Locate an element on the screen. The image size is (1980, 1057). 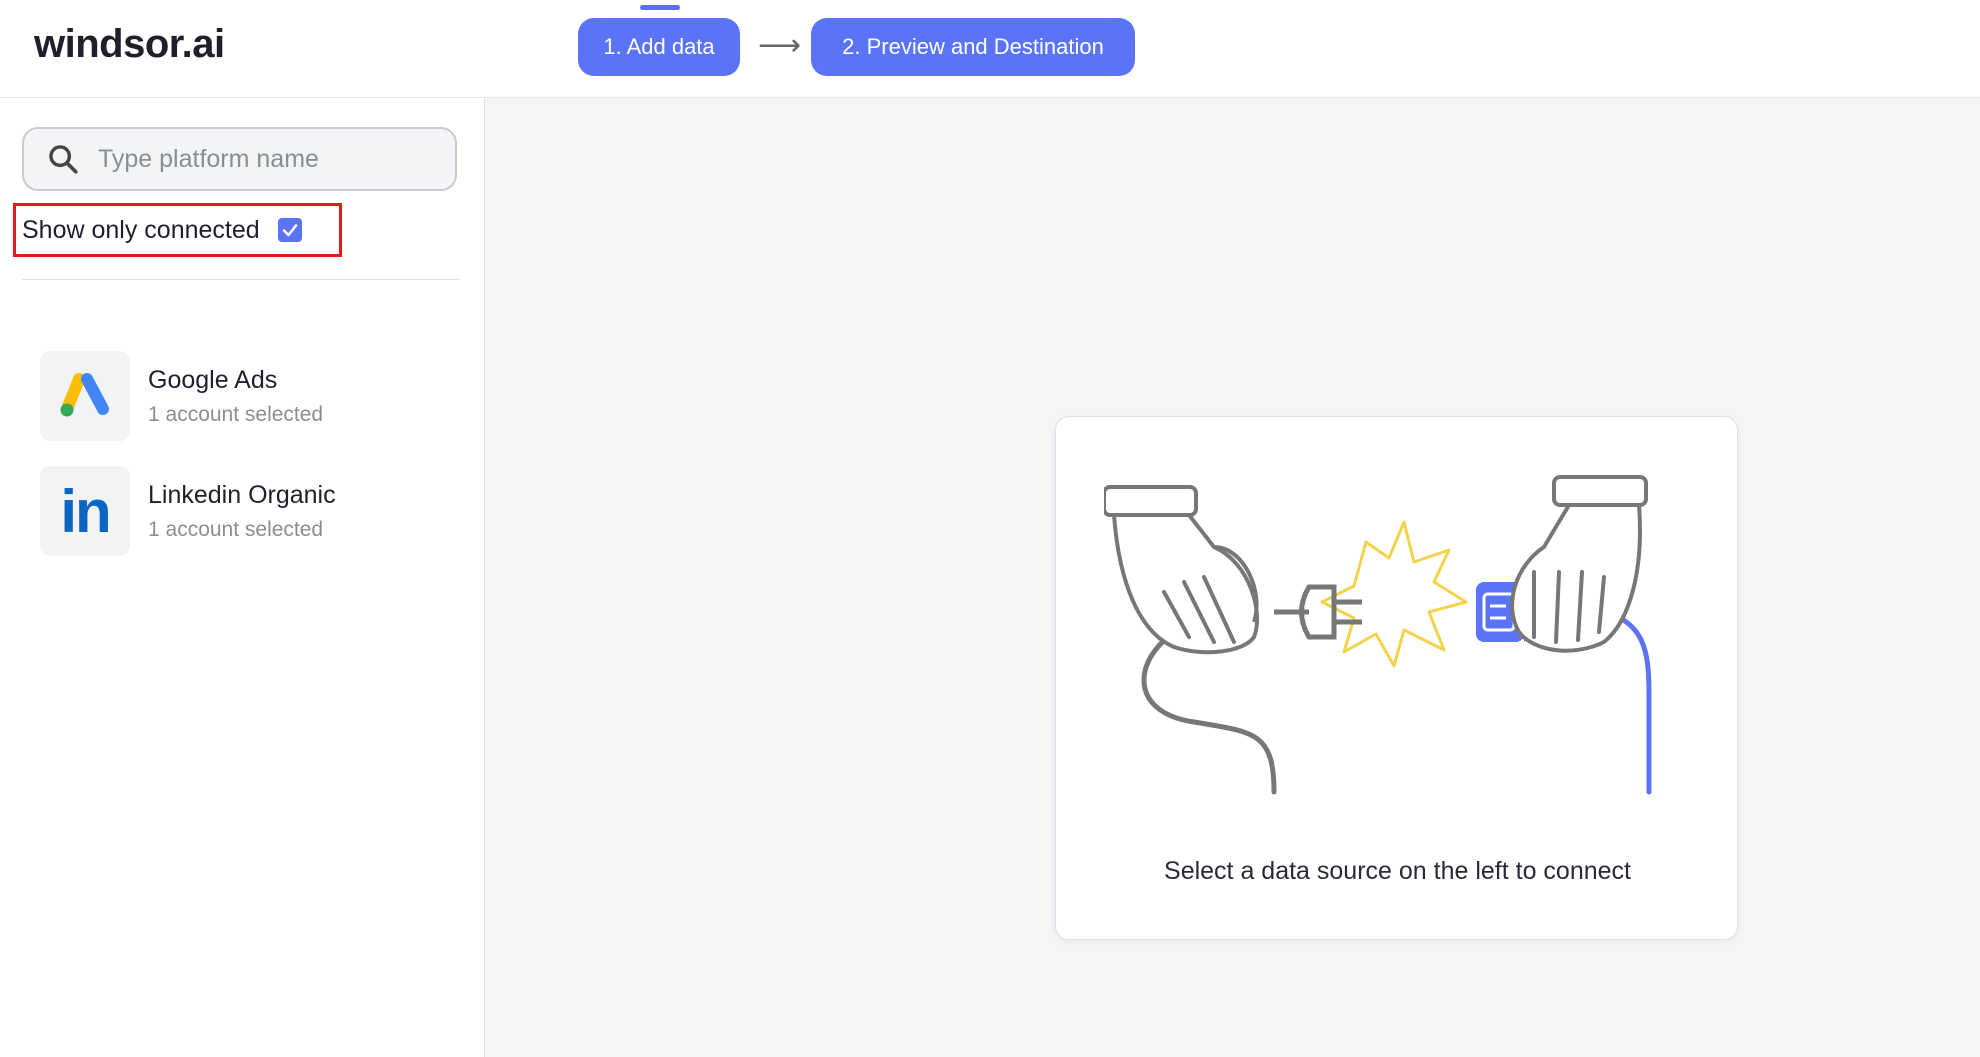
linkedin-icon: in is located at coordinates (85, 511).